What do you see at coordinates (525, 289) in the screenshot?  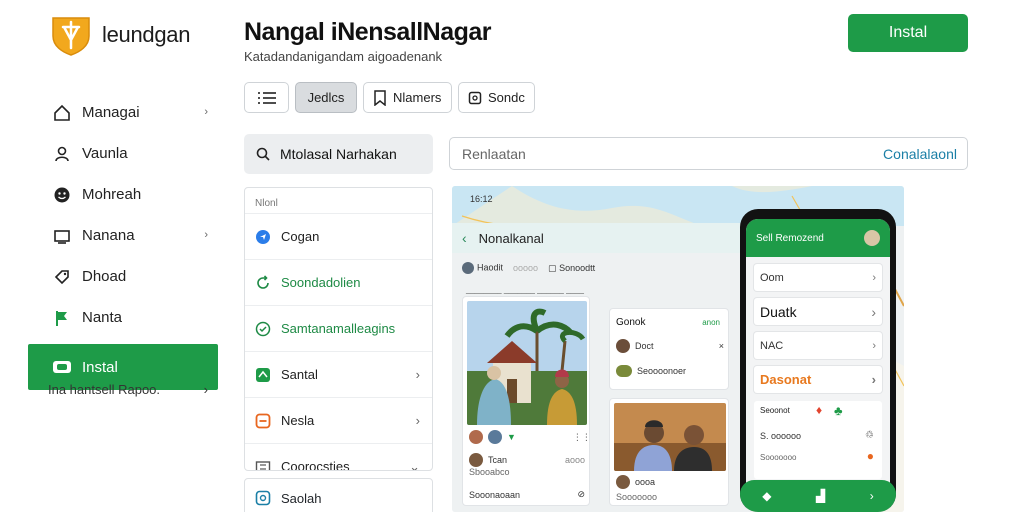 I see `feed-caption: ________ _______ ______ ____` at bounding box center [525, 289].